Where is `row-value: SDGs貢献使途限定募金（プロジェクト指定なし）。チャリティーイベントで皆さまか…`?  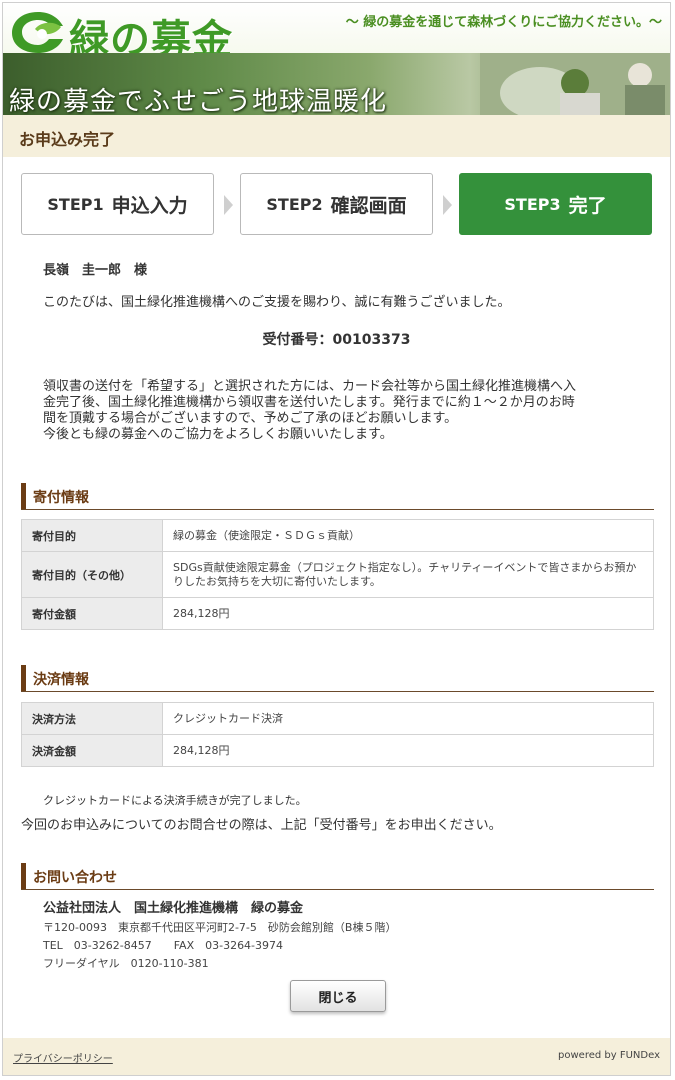
row-value: SDGs貢献使途限定募金（プロジェクト指定なし）。チャリティーイベントで皆さまか… is located at coordinates (408, 574).